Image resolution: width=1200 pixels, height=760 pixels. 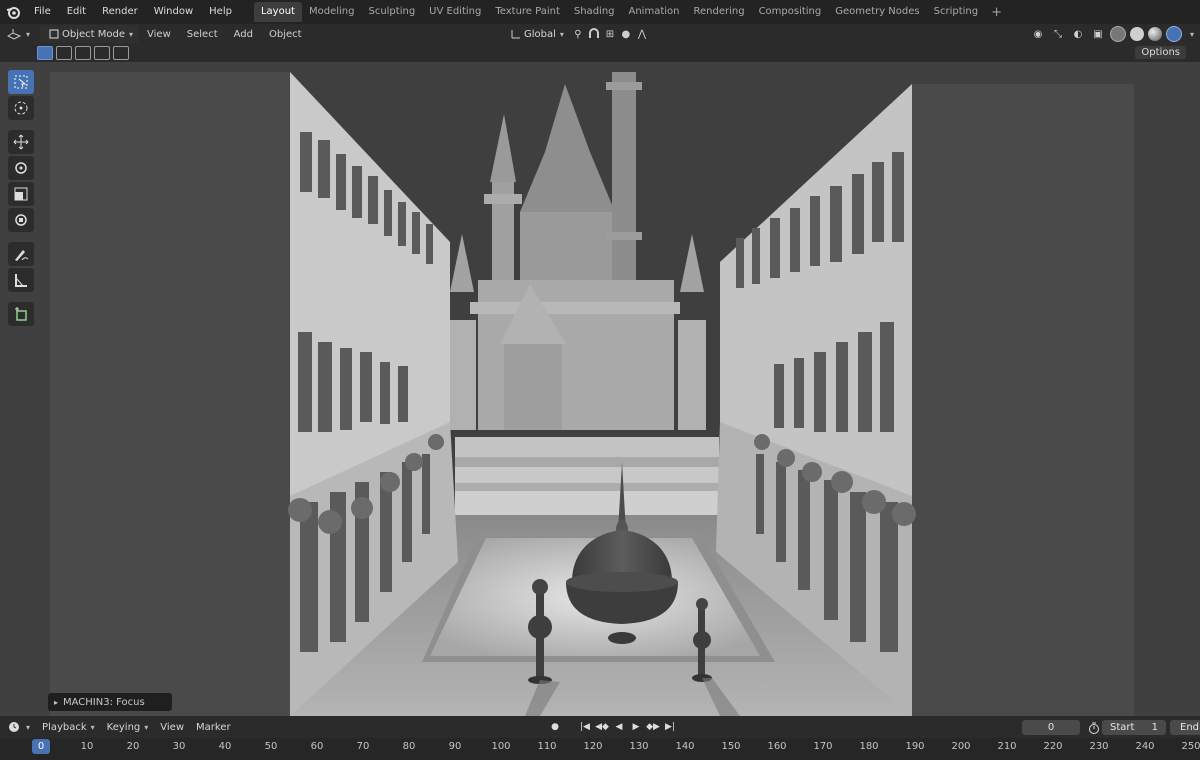 I want to click on transform-tool-icon, so click(x=21, y=220).